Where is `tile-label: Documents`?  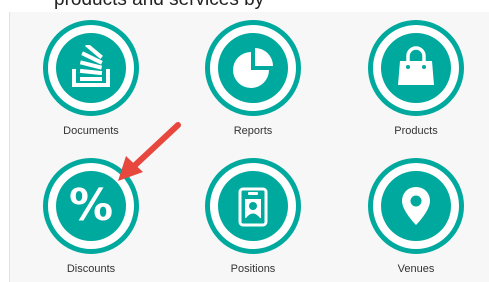 tile-label: Documents is located at coordinates (91, 131).